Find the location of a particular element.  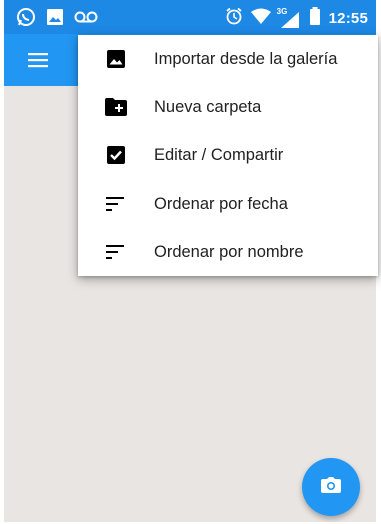

hamburger-menu-icon is located at coordinates (39, 60).